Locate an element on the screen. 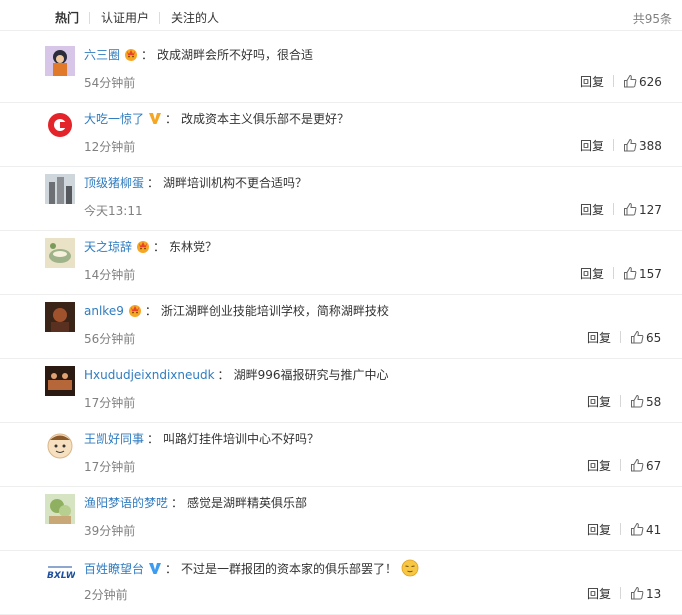 Image resolution: width=682 pixels, height=615 pixels. comment-actions: 回复 127 is located at coordinates (621, 211).